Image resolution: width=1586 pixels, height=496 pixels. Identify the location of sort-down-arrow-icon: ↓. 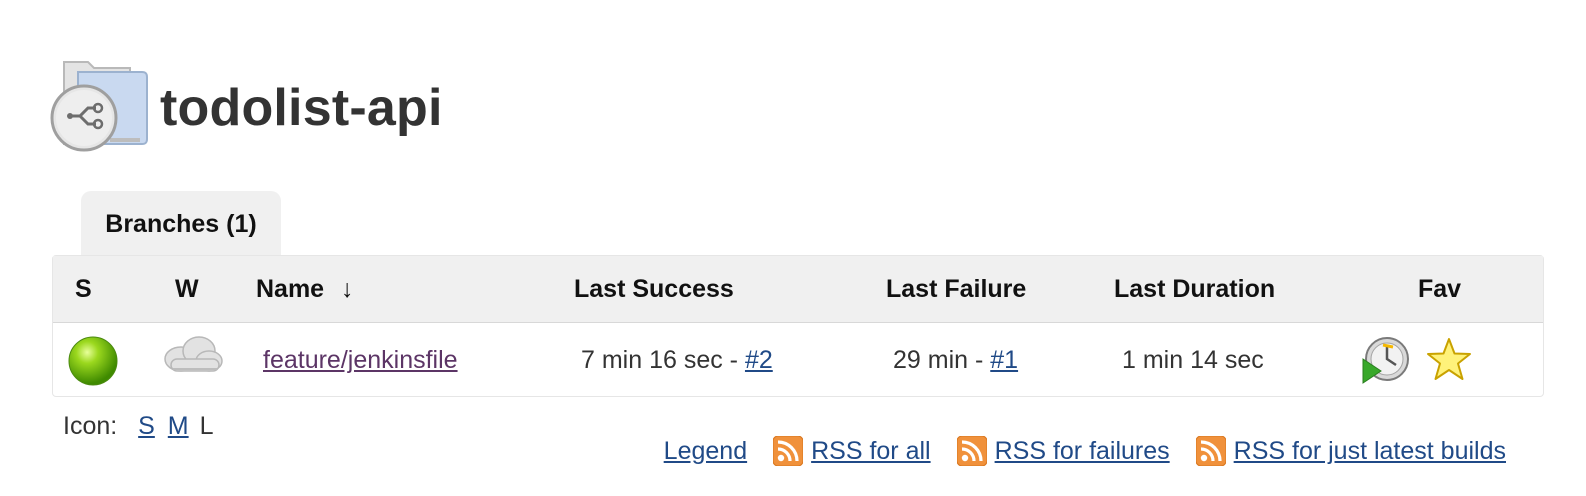
(347, 289).